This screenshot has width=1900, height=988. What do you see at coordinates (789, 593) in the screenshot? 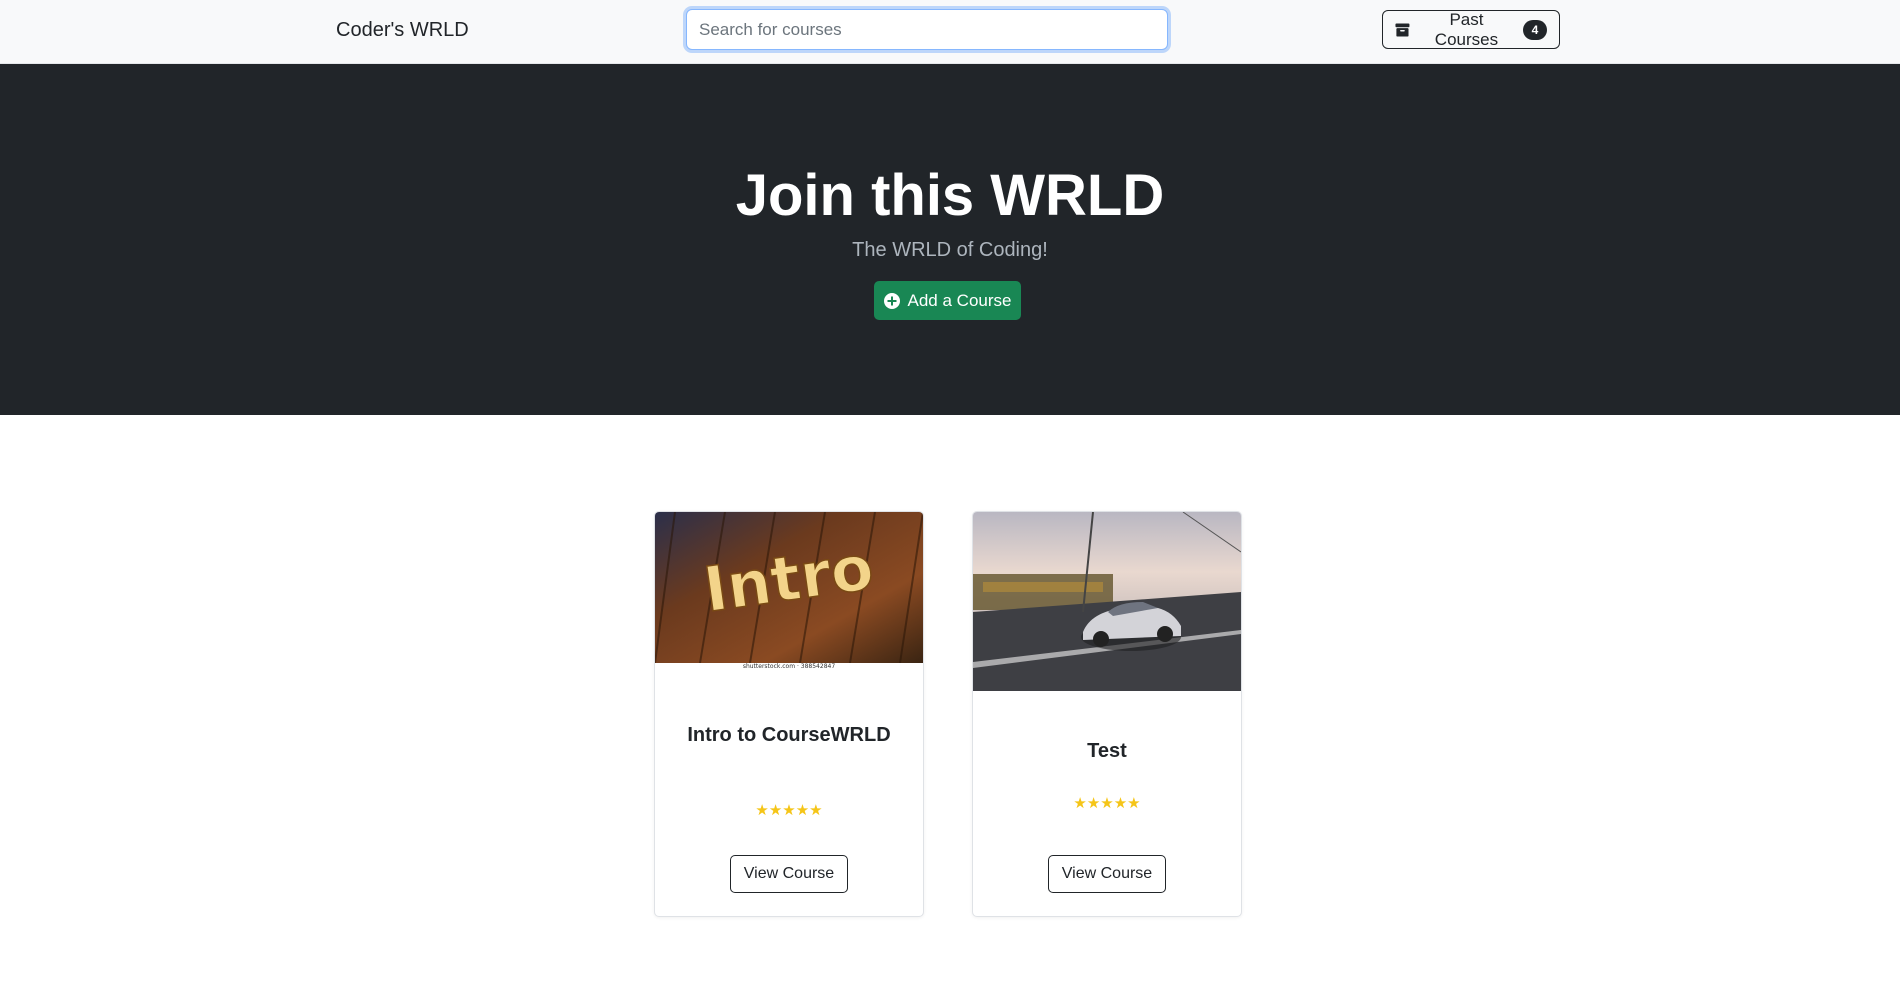
I see `course-thumbnail-intro: Intro shutterstock.com · 388542847` at bounding box center [789, 593].